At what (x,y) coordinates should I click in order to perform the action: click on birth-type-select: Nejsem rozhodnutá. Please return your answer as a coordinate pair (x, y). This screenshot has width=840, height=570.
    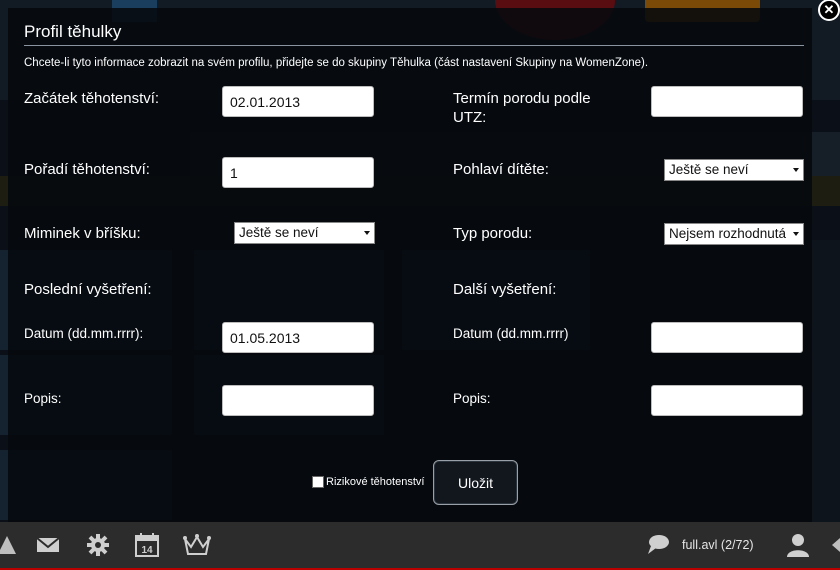
    Looking at the image, I should click on (734, 234).